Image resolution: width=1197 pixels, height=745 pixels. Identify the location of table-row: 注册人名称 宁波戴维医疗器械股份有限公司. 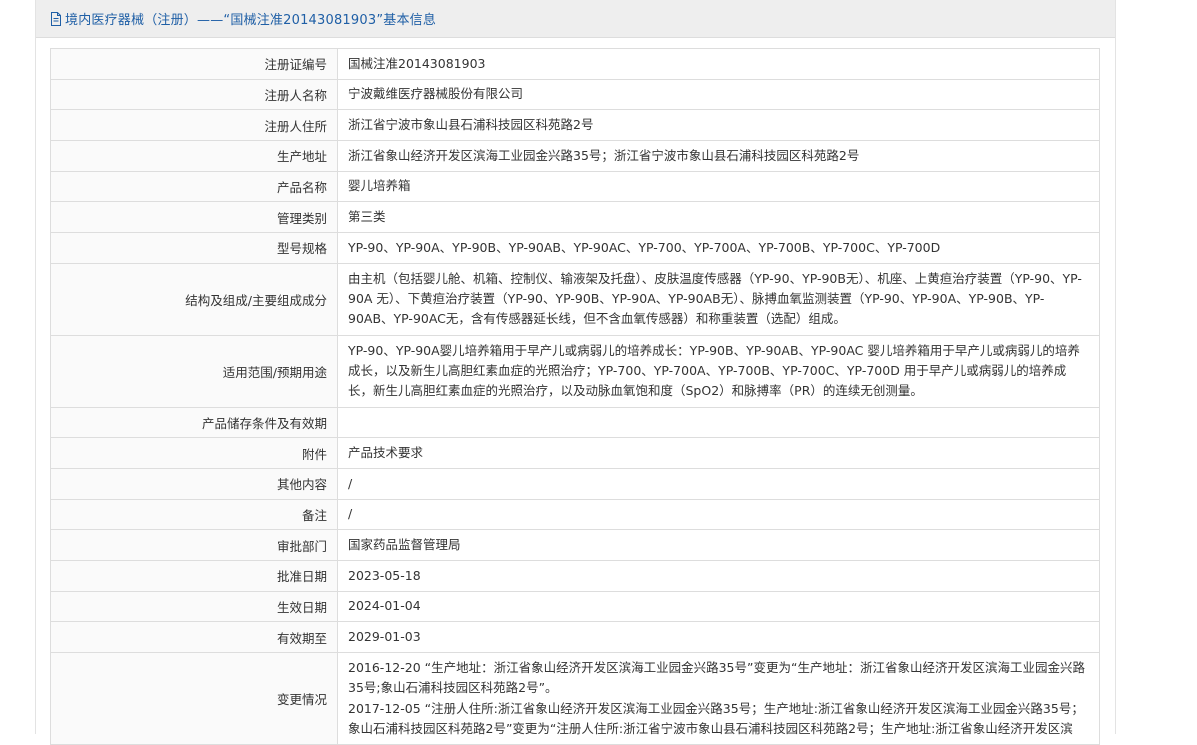
(575, 94).